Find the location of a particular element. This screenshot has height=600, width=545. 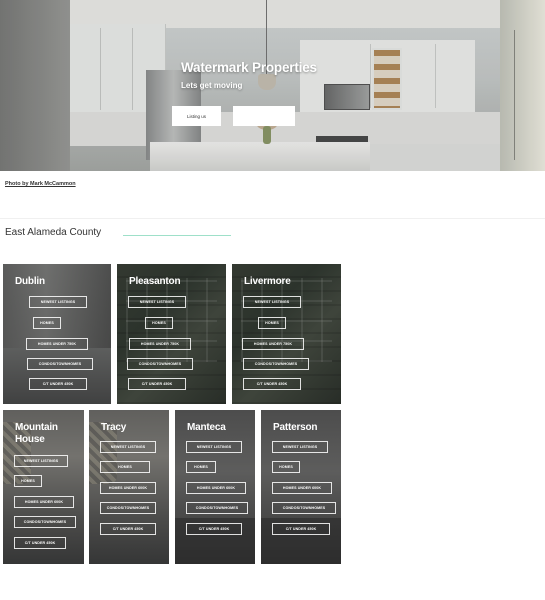

city-card-title: Manteca is located at coordinates (206, 427).